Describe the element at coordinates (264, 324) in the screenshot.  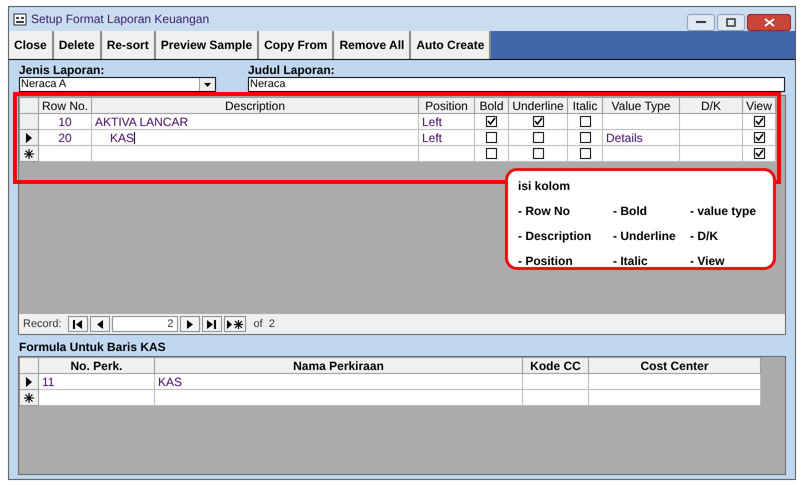
I see `record-count: of 2` at that location.